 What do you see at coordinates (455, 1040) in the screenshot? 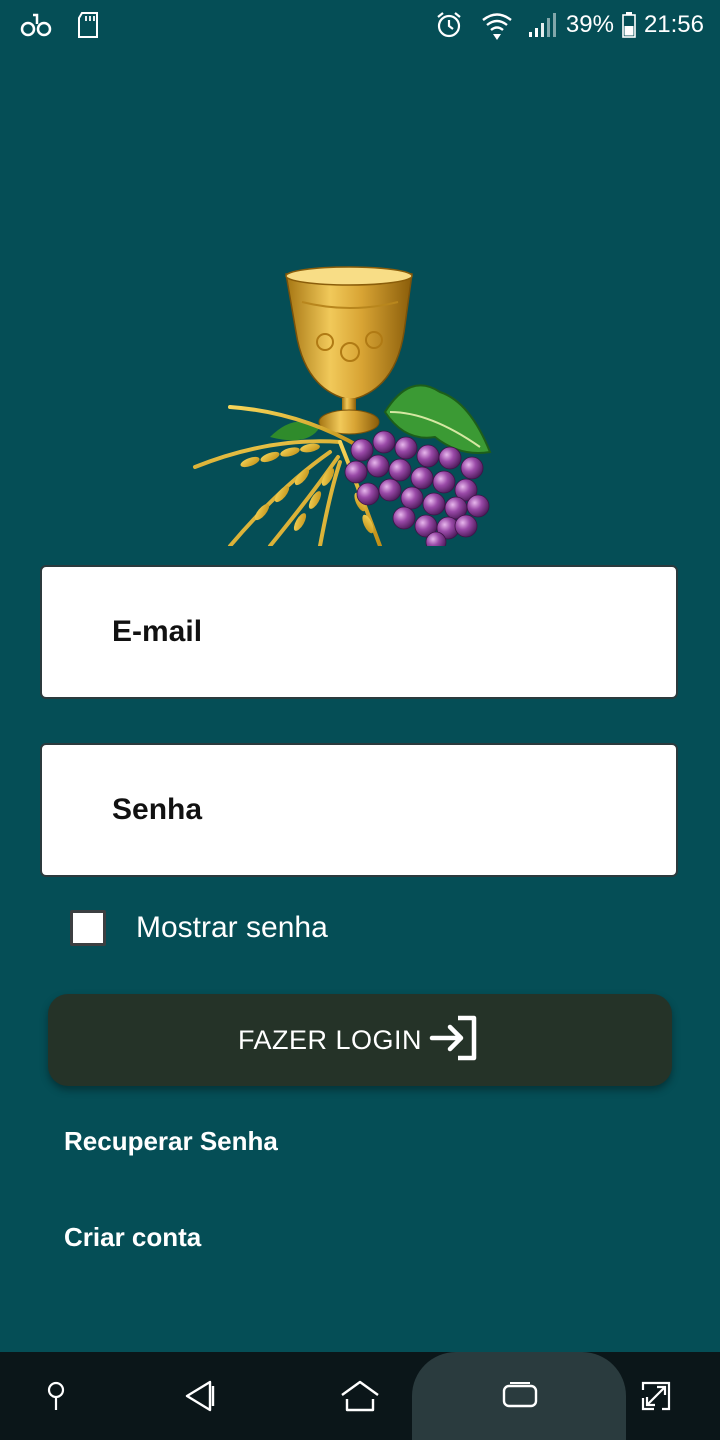
I see `login-icon` at bounding box center [455, 1040].